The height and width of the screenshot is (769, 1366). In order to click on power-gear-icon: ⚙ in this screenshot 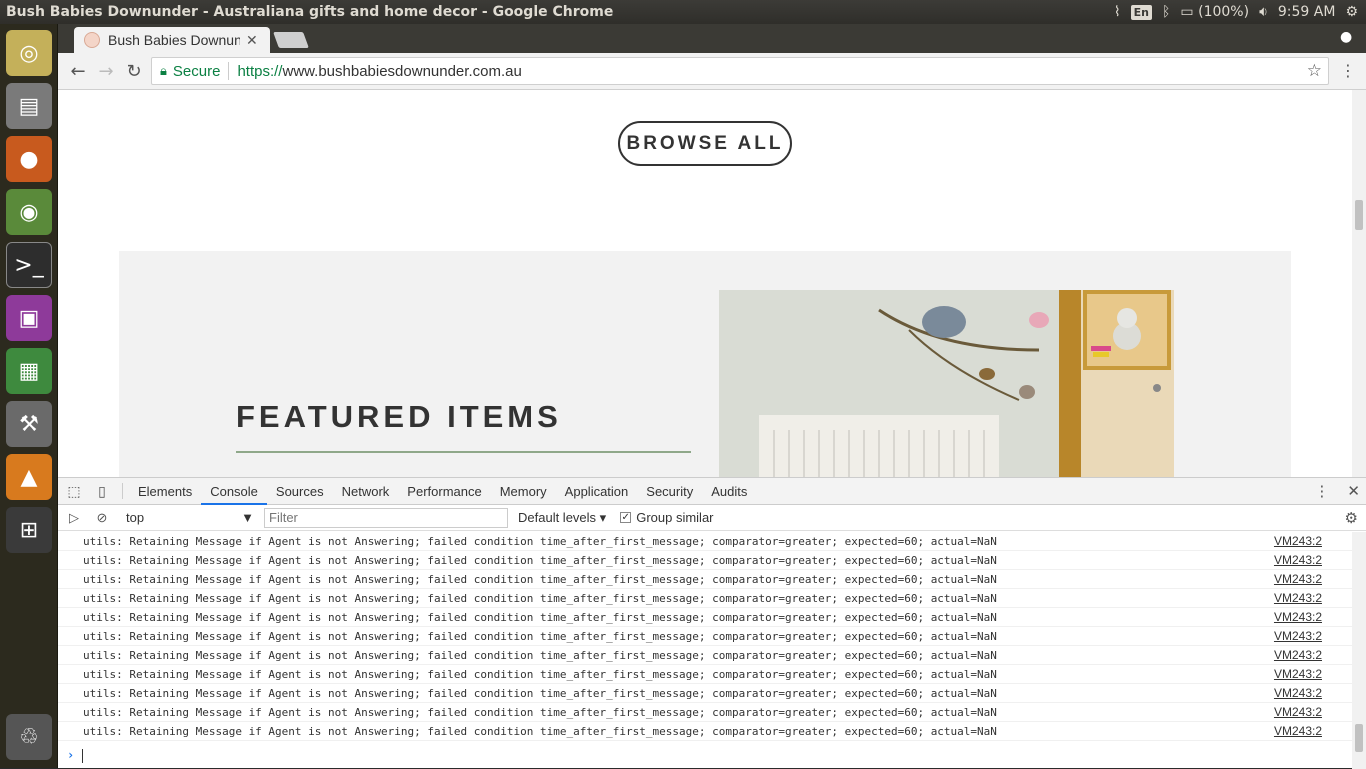, I will do `click(1351, 12)`.